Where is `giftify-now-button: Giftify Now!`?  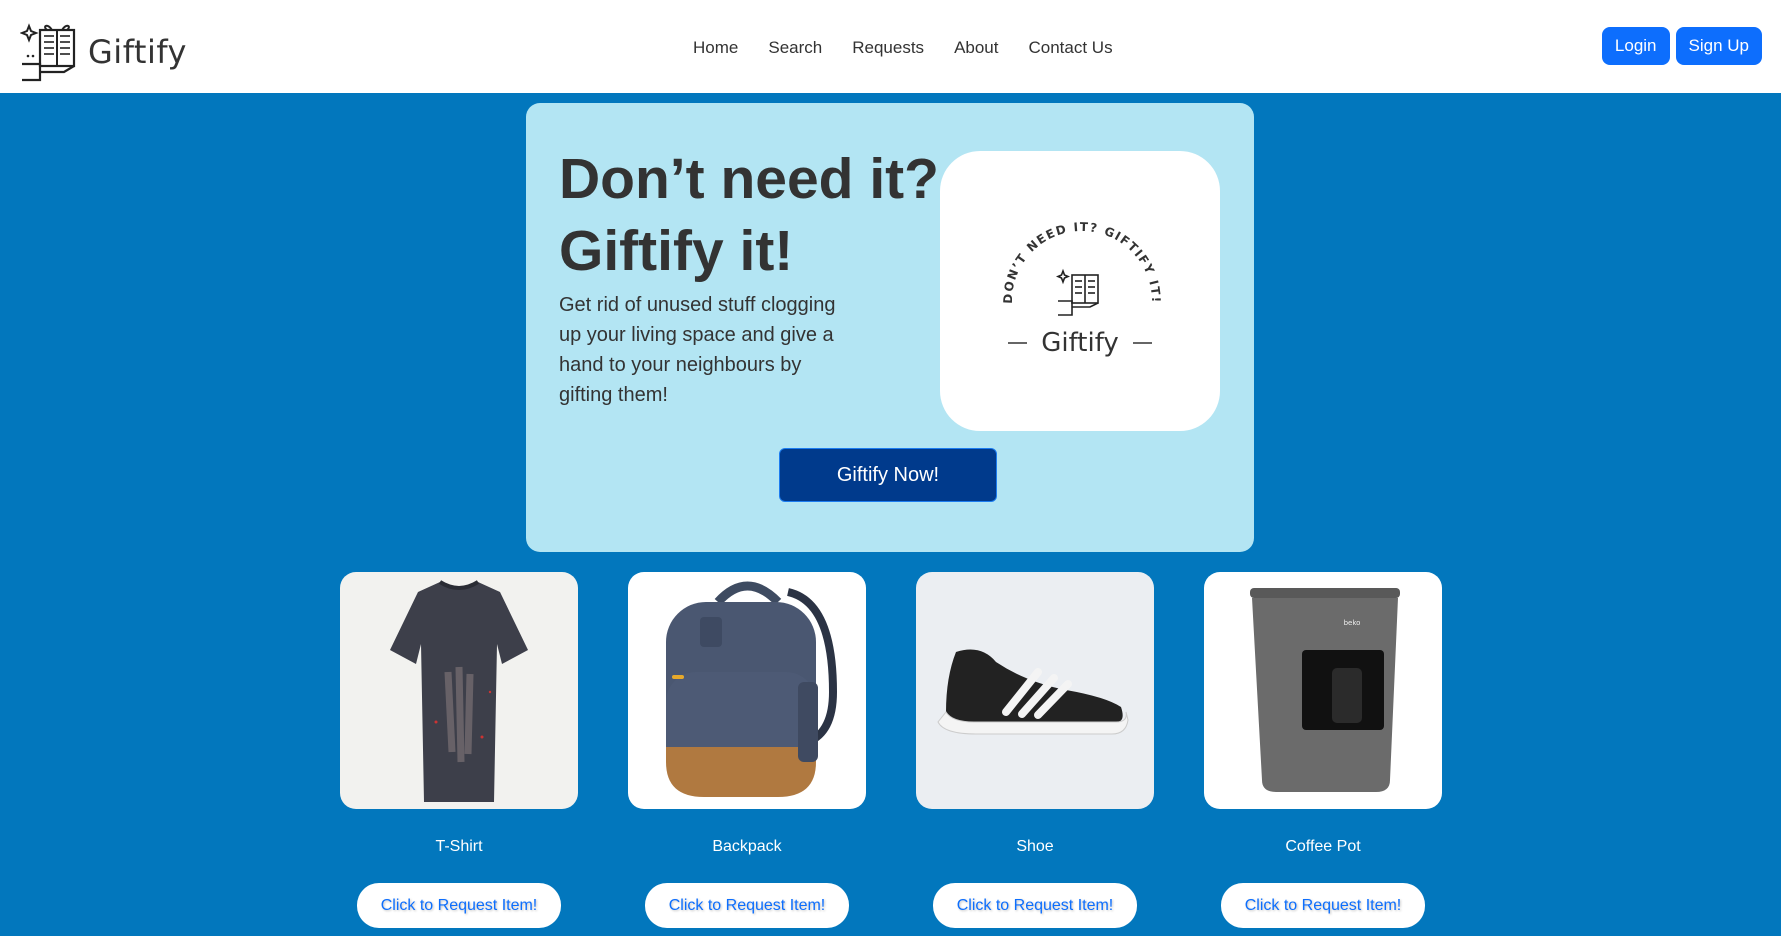
giftify-now-button: Giftify Now! is located at coordinates (888, 475).